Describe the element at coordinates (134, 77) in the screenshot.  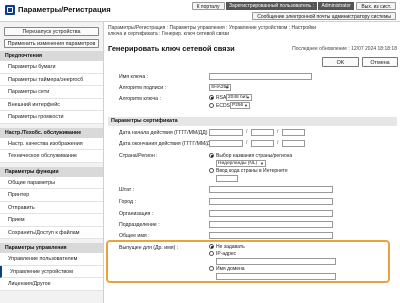
I see `key-name-label: Имя ключа :` at that location.